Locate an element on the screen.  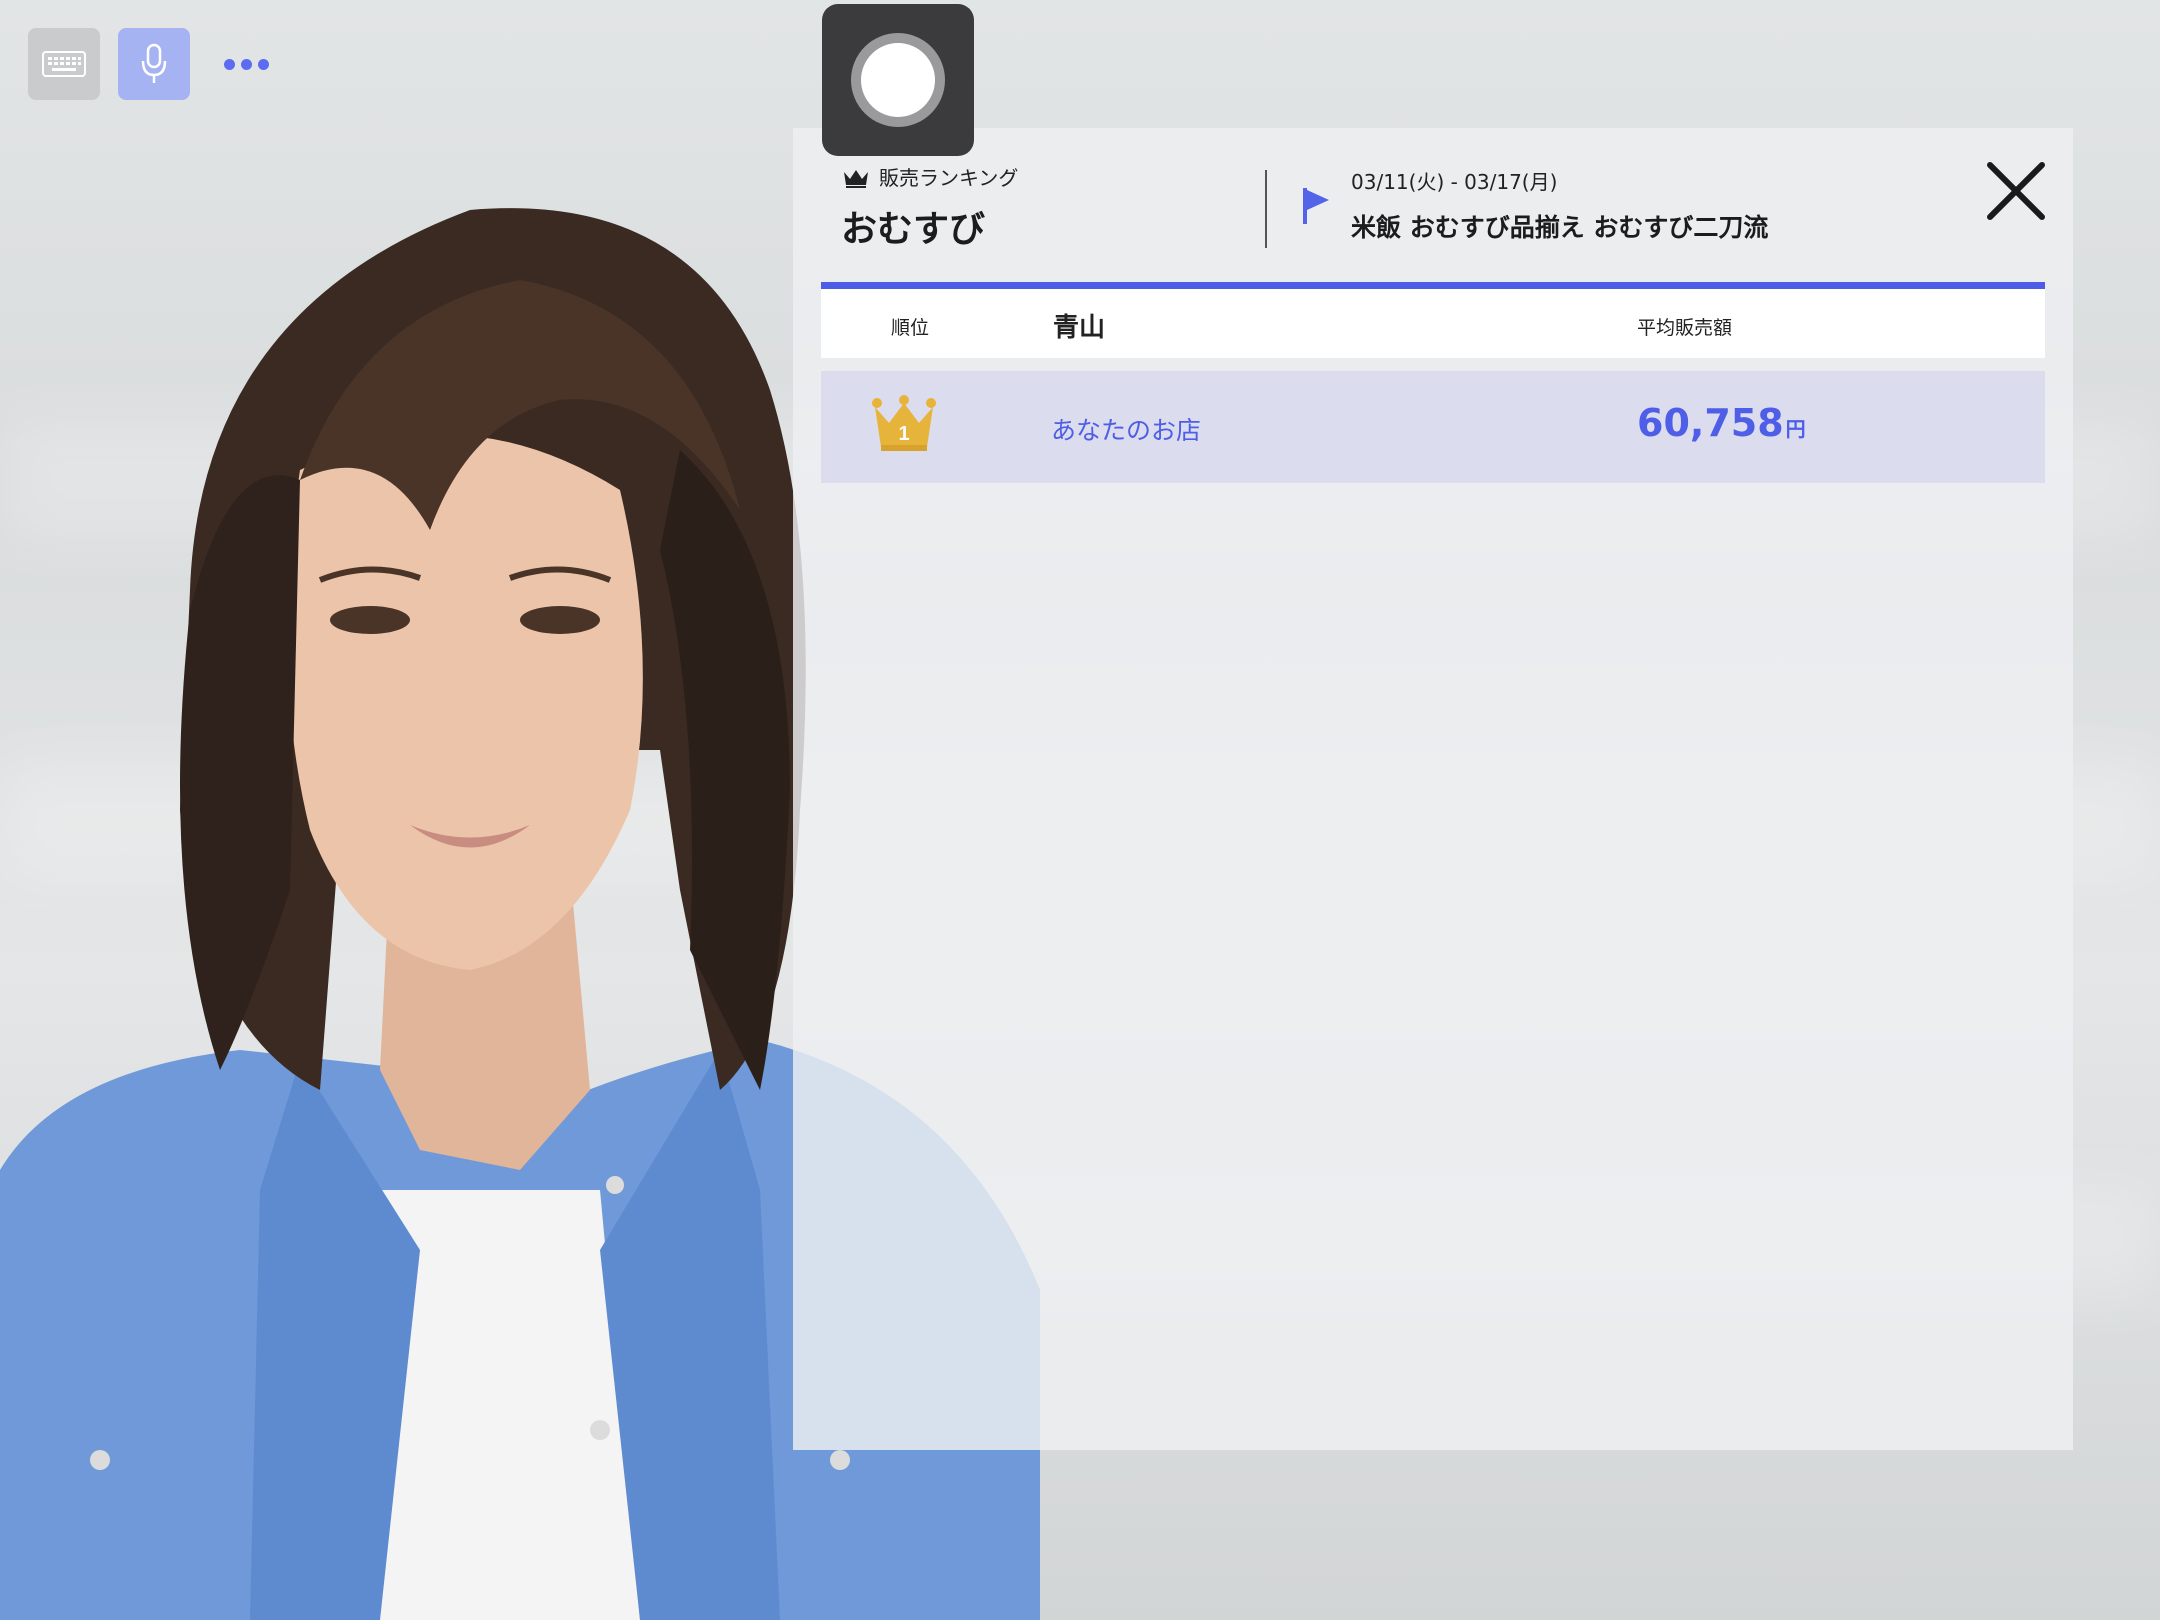
keyboard-button is located at coordinates (64, 64).